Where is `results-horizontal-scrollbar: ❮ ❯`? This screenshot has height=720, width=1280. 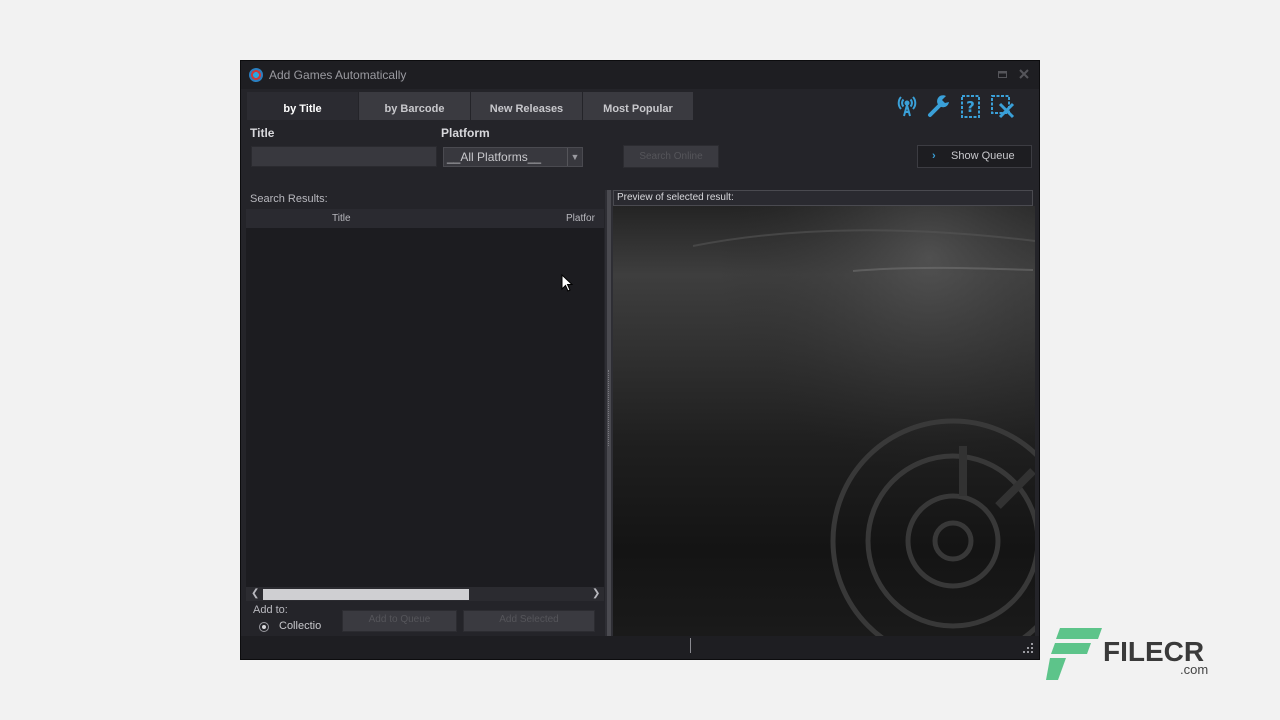
results-horizontal-scrollbar: ❮ ❯ is located at coordinates (425, 594).